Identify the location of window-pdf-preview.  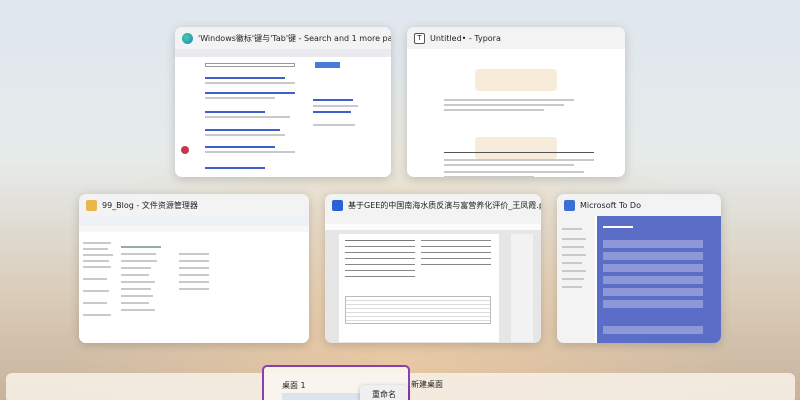
(433, 279).